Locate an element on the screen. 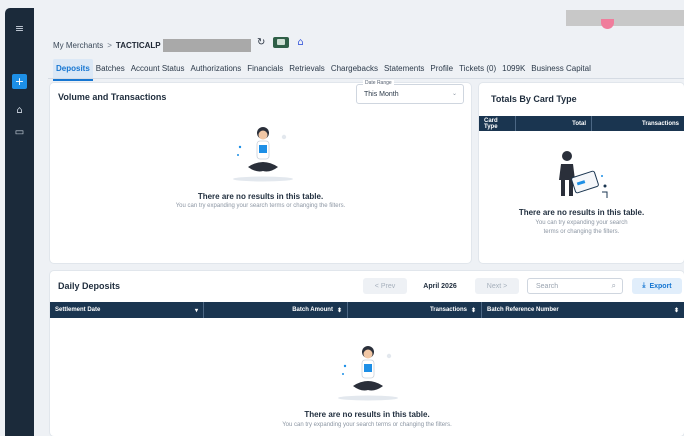  search-placeholder: Search is located at coordinates (547, 286).